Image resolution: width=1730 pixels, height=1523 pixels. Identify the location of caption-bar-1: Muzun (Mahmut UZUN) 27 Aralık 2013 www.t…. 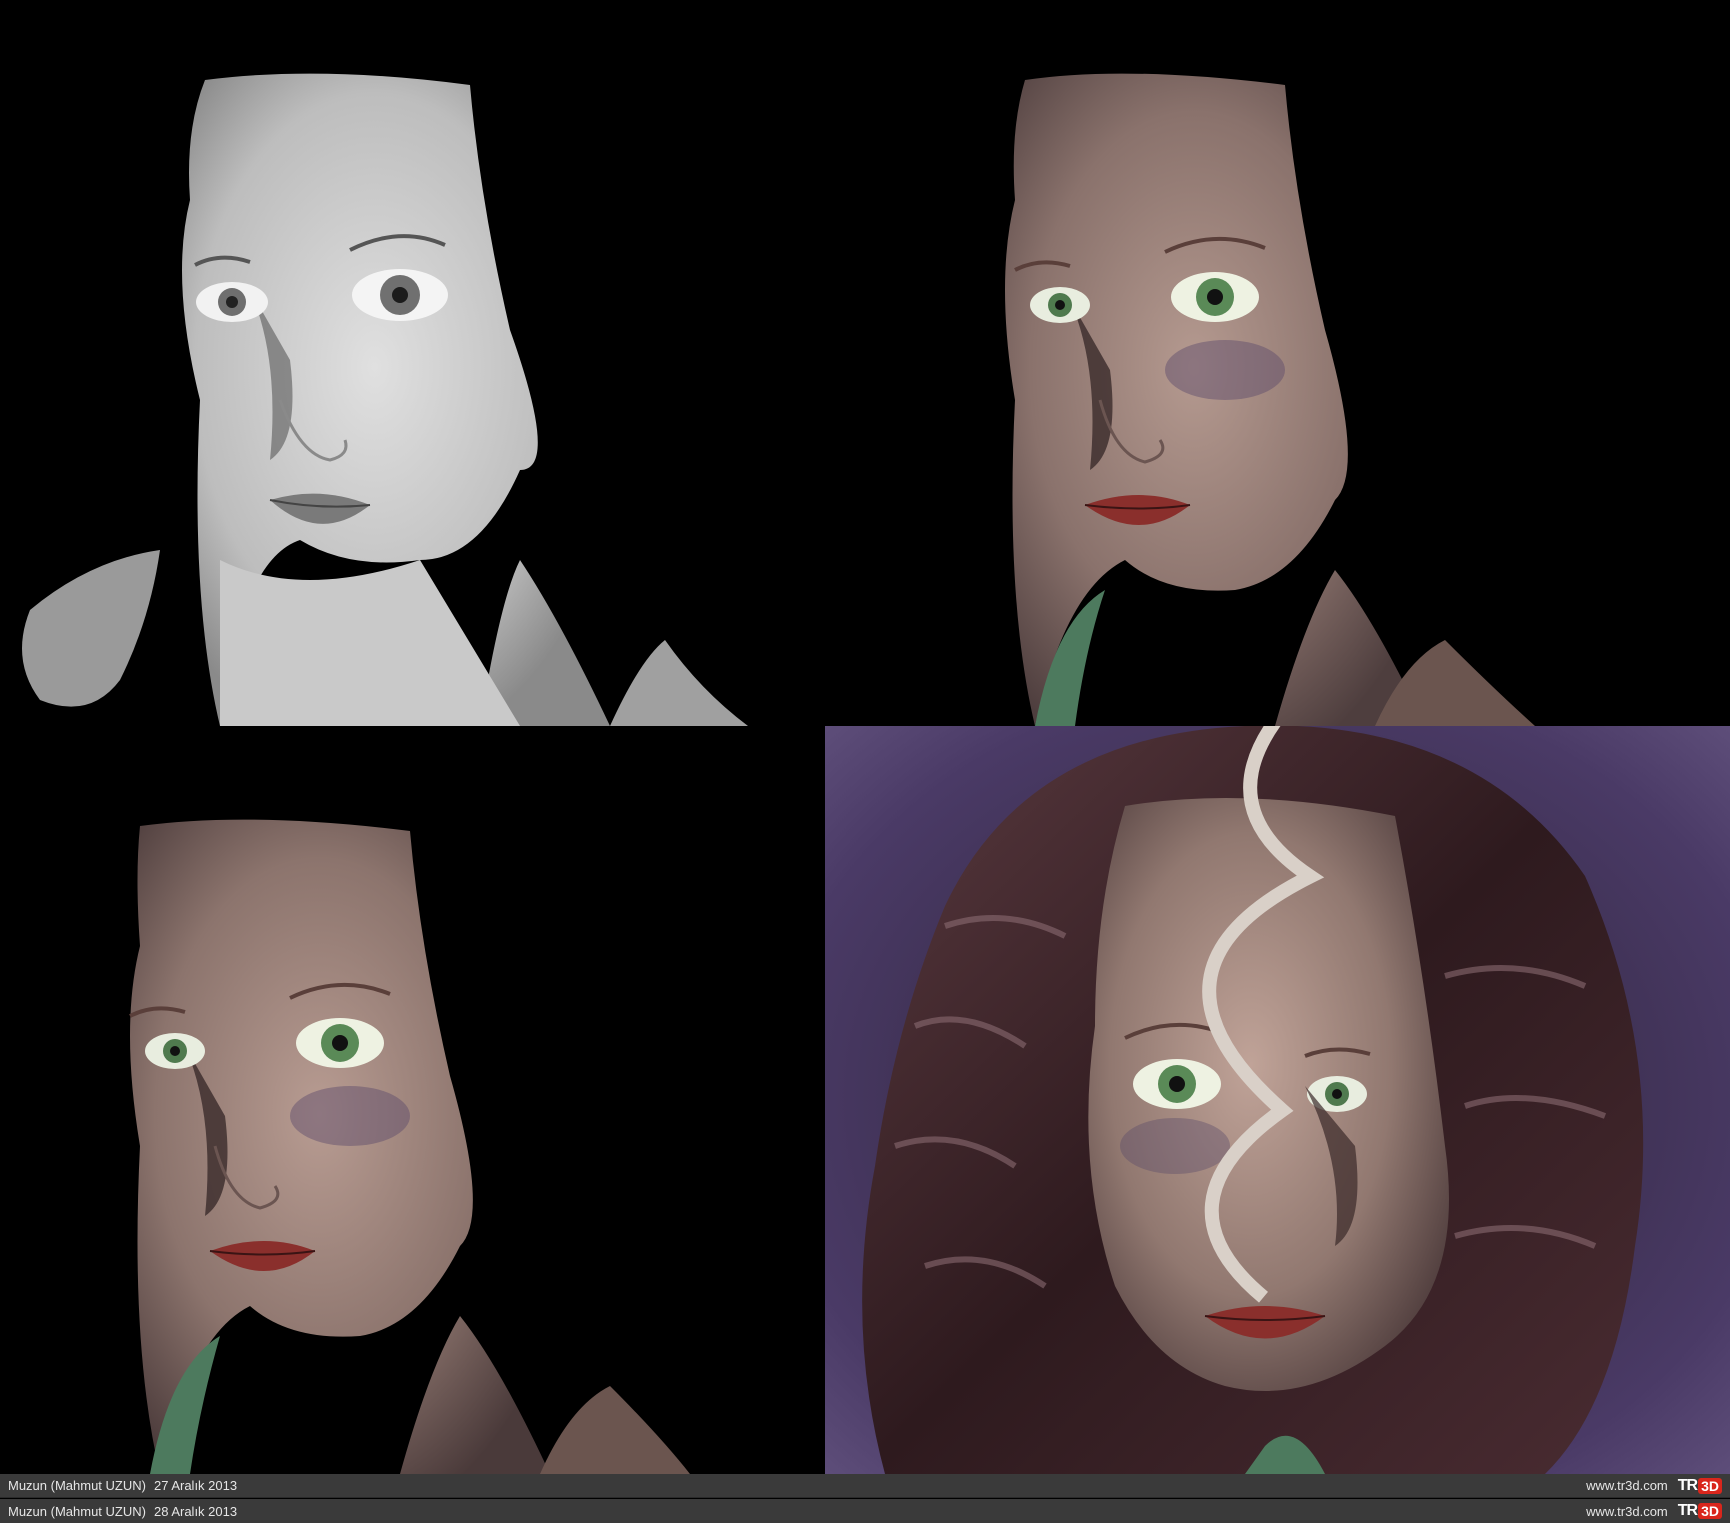
(865, 1486).